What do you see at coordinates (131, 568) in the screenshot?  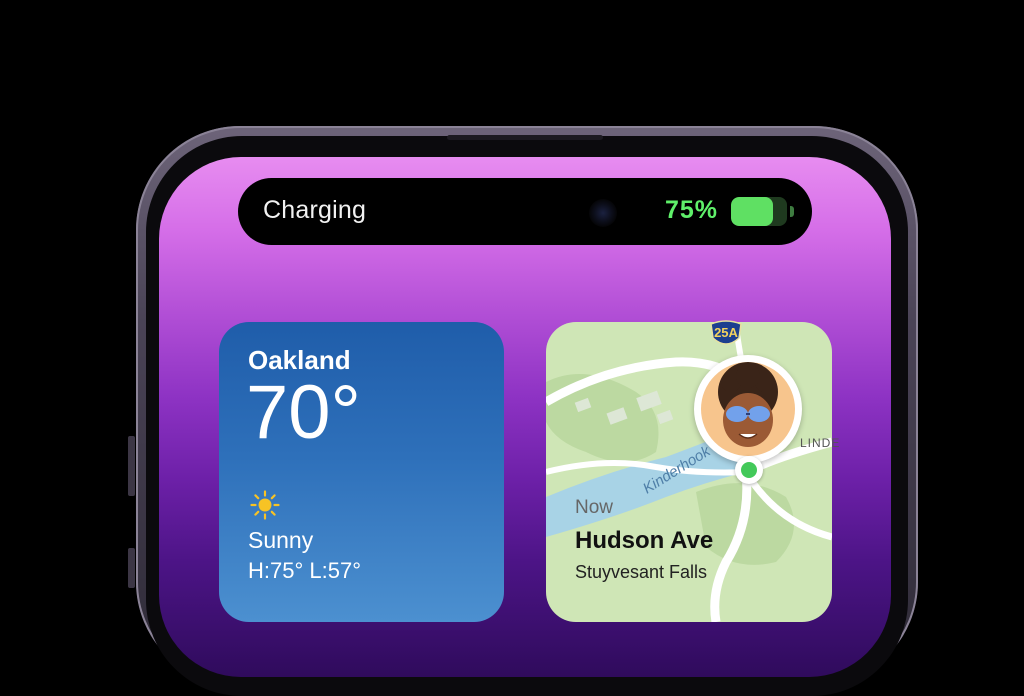 I see `volume-button` at bounding box center [131, 568].